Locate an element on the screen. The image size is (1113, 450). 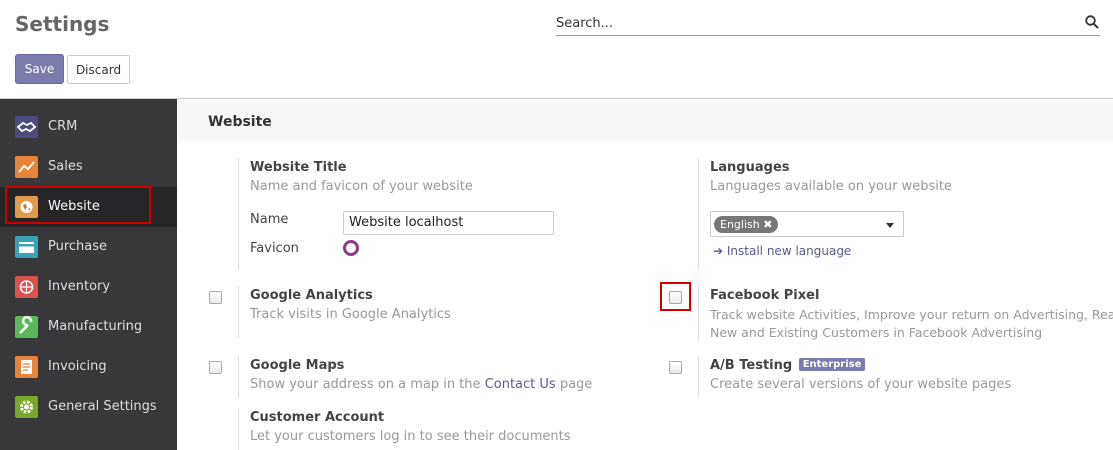
sidebar-item-general-settings: General Settings is located at coordinates (88, 407).